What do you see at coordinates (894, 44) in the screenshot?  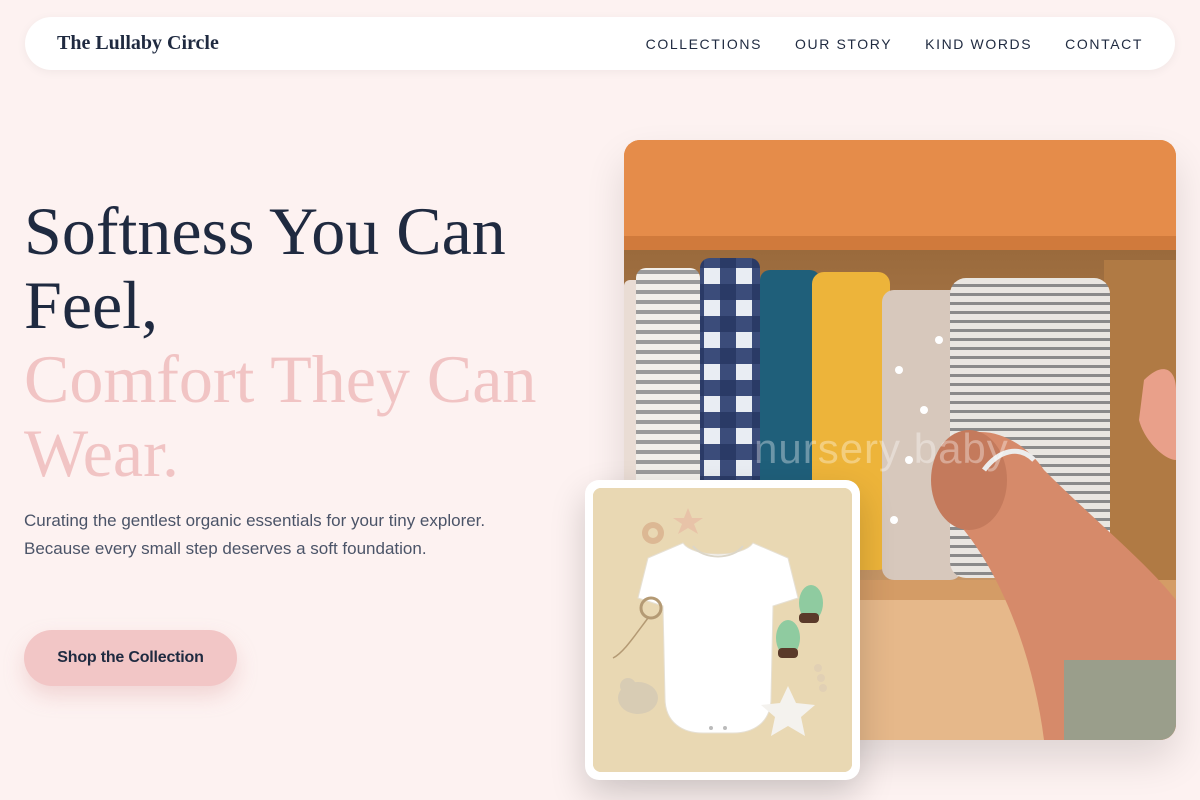 I see `nav-links: COLLECTIONS OUR STORY KIND WORDS CONTACT` at bounding box center [894, 44].